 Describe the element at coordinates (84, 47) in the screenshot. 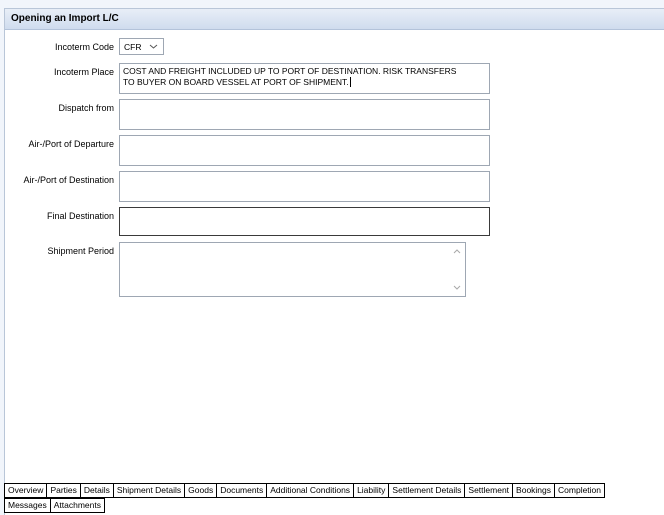

I see `incoterm-code-label: Incoterm Code` at that location.